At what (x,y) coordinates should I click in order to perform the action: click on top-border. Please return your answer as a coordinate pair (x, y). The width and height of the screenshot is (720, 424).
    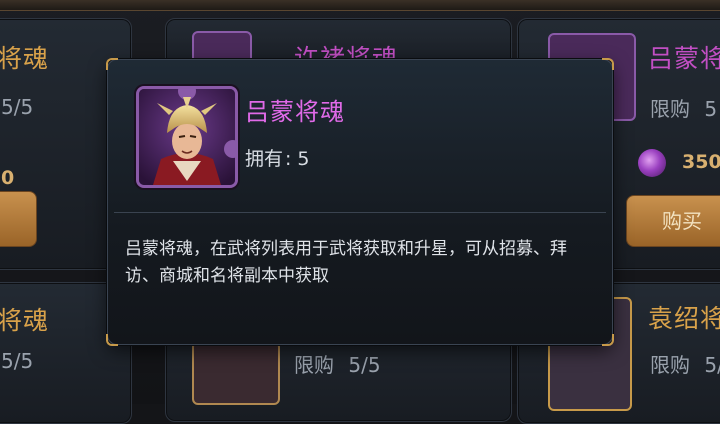
    Looking at the image, I should click on (360, 5).